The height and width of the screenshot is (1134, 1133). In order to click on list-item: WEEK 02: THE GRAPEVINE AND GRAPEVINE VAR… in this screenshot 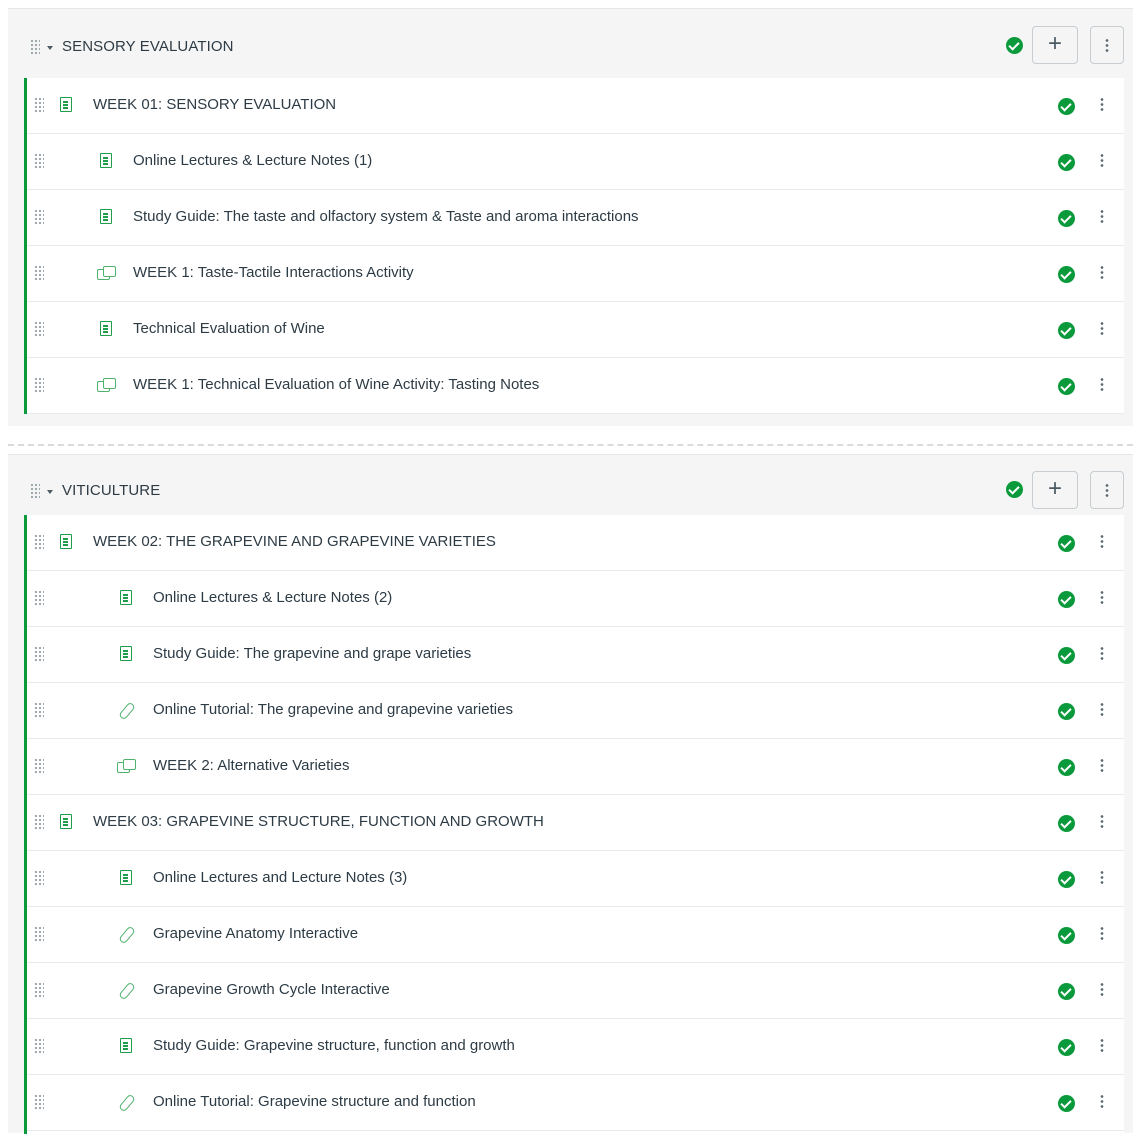, I will do `click(575, 543)`.